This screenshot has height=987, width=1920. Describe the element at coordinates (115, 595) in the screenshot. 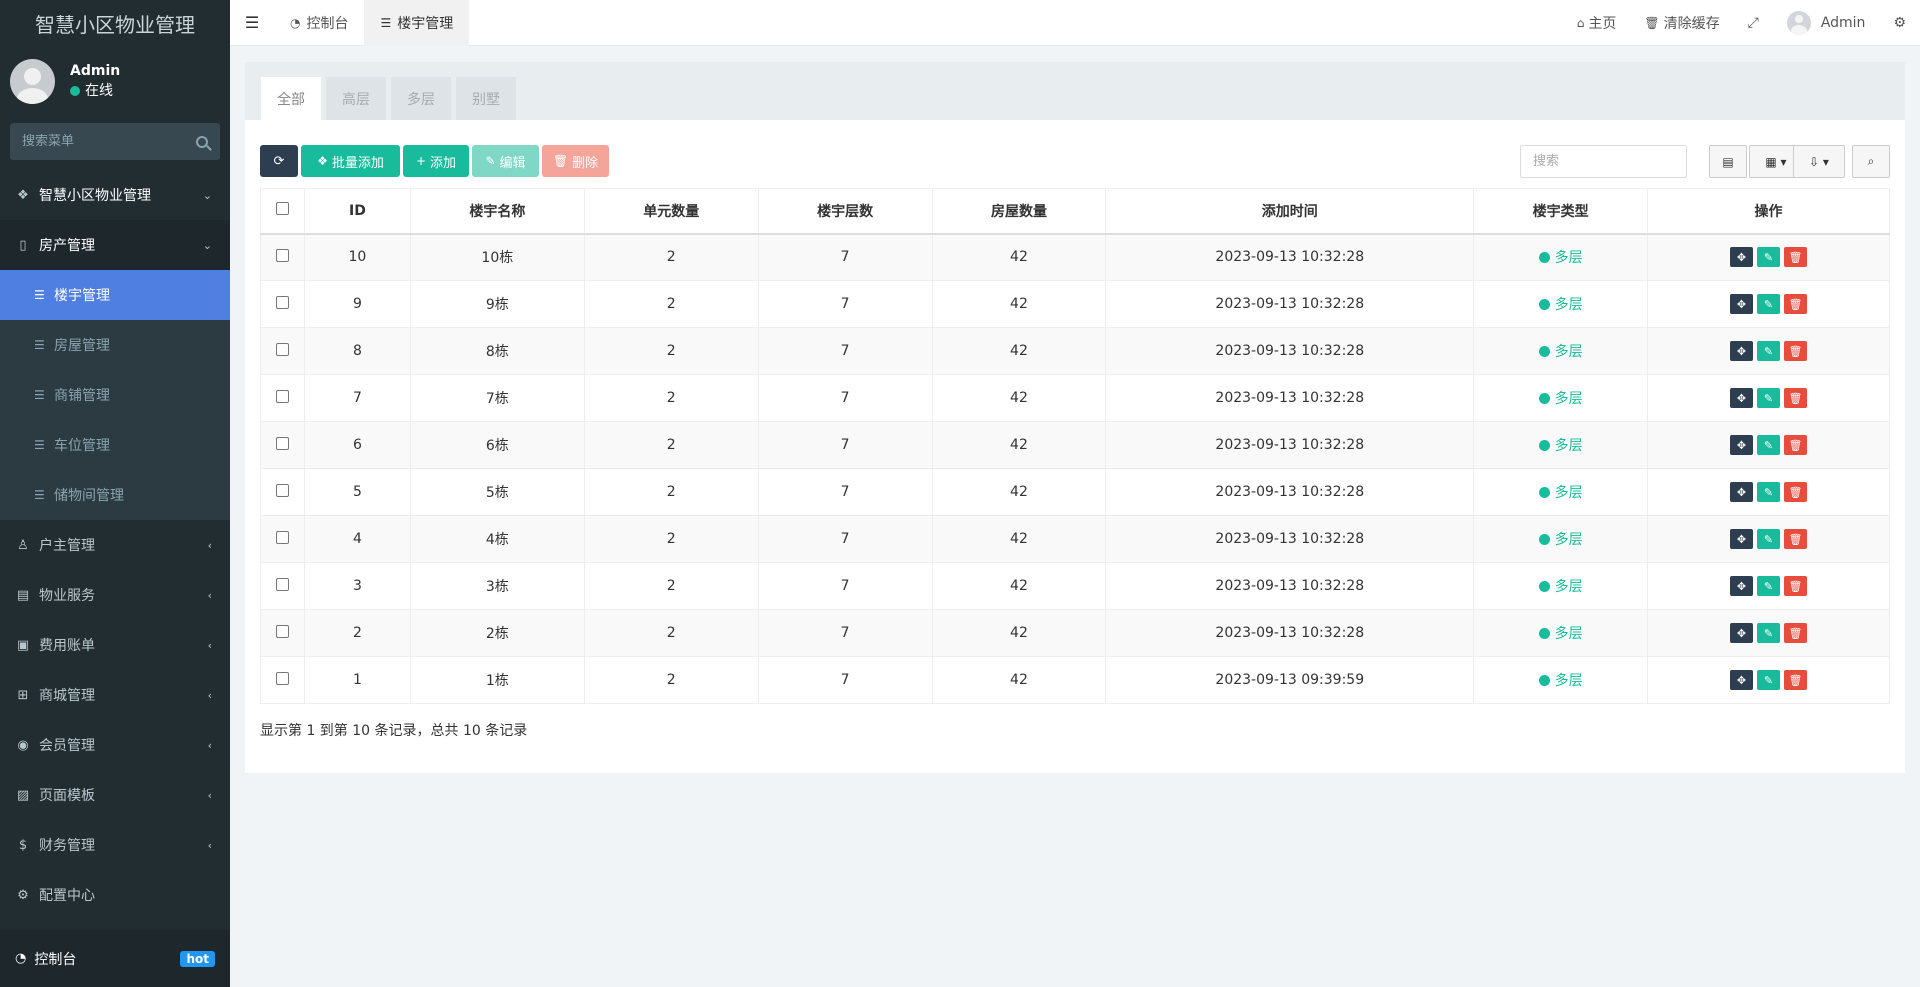

I see `sidebar-item-services: ▤ 物业服务 ‹` at that location.